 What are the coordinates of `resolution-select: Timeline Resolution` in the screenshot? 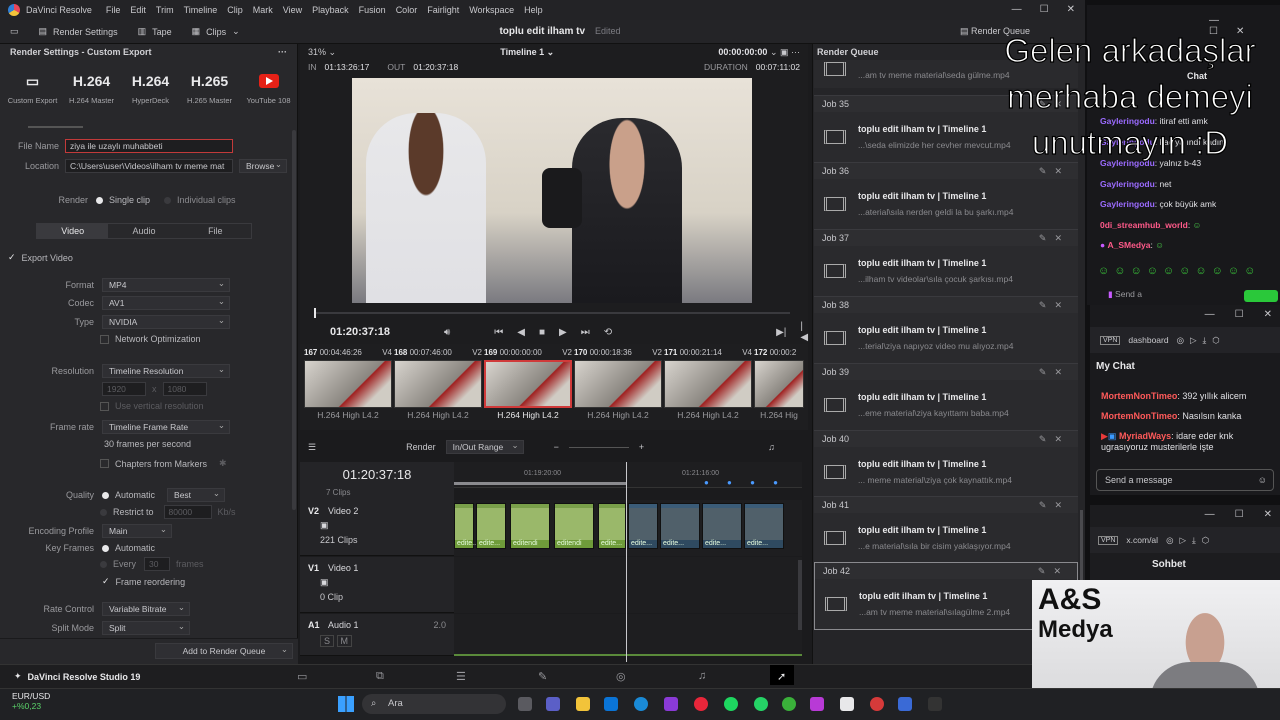 It's located at (166, 370).